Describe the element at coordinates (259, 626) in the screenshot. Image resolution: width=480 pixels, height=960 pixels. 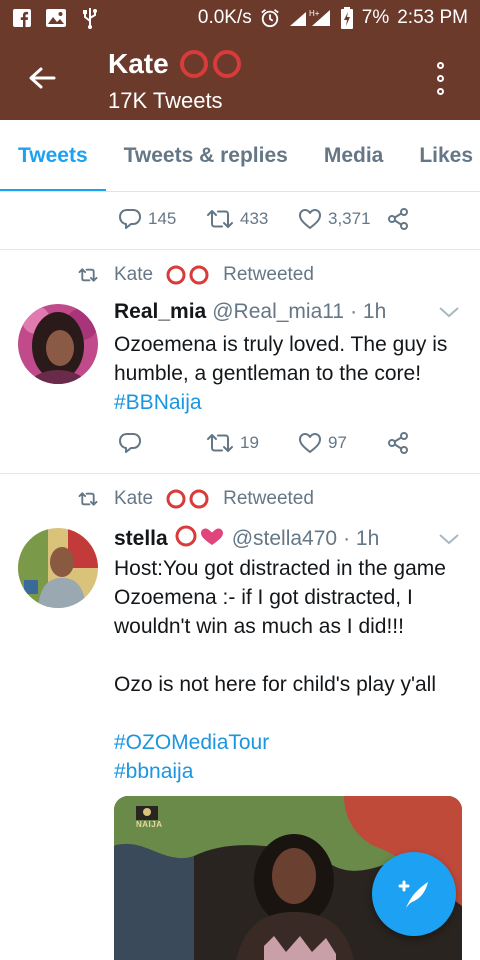
I see `tweet-text-line: wouldn't win as much as I did!!!` at that location.